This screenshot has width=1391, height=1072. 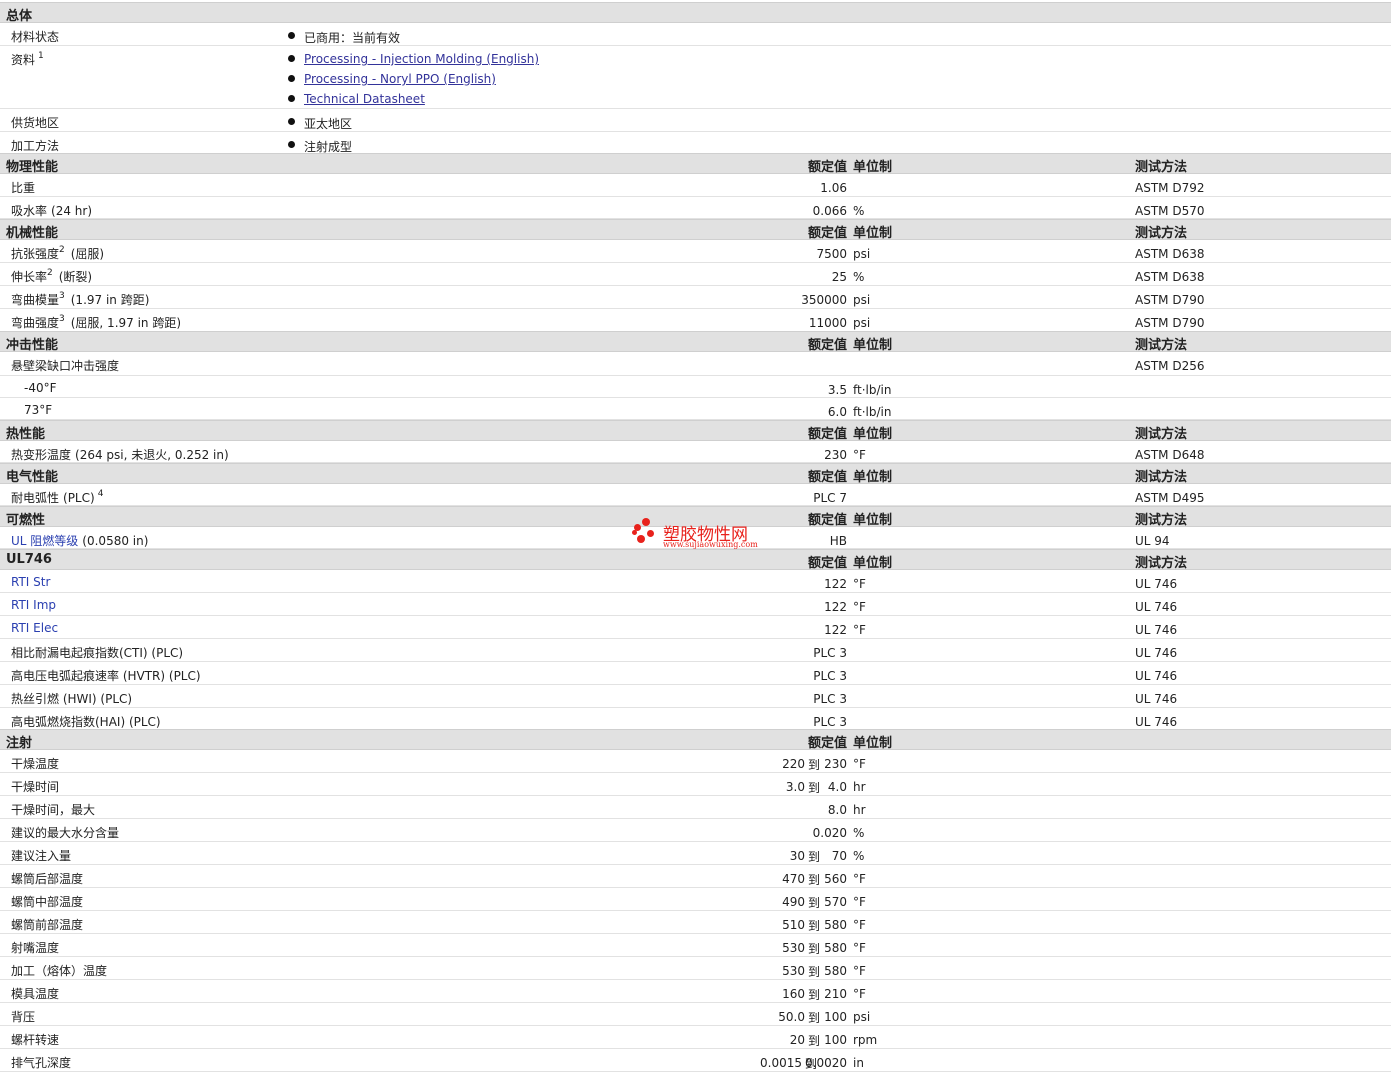 What do you see at coordinates (793, 971) in the screenshot?
I see `range-min-value: 530` at bounding box center [793, 971].